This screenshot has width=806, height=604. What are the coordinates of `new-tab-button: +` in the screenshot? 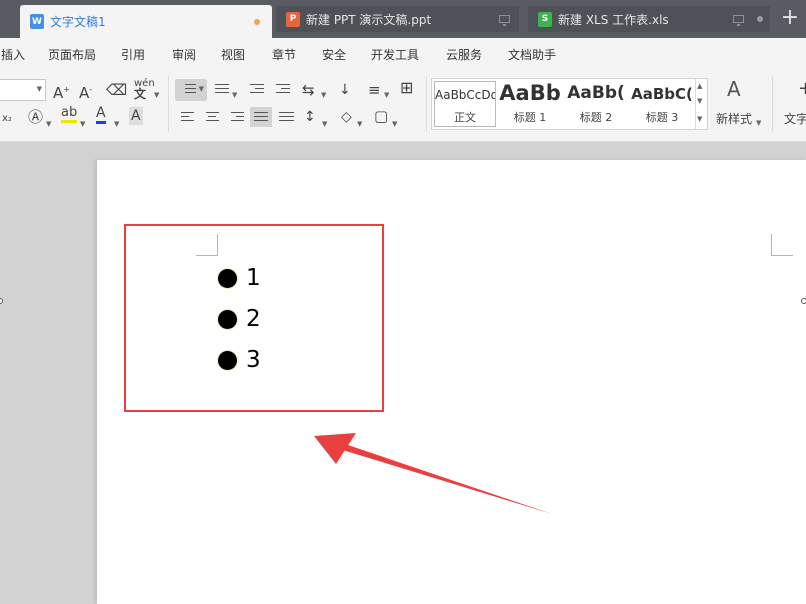 It's located at (790, 19).